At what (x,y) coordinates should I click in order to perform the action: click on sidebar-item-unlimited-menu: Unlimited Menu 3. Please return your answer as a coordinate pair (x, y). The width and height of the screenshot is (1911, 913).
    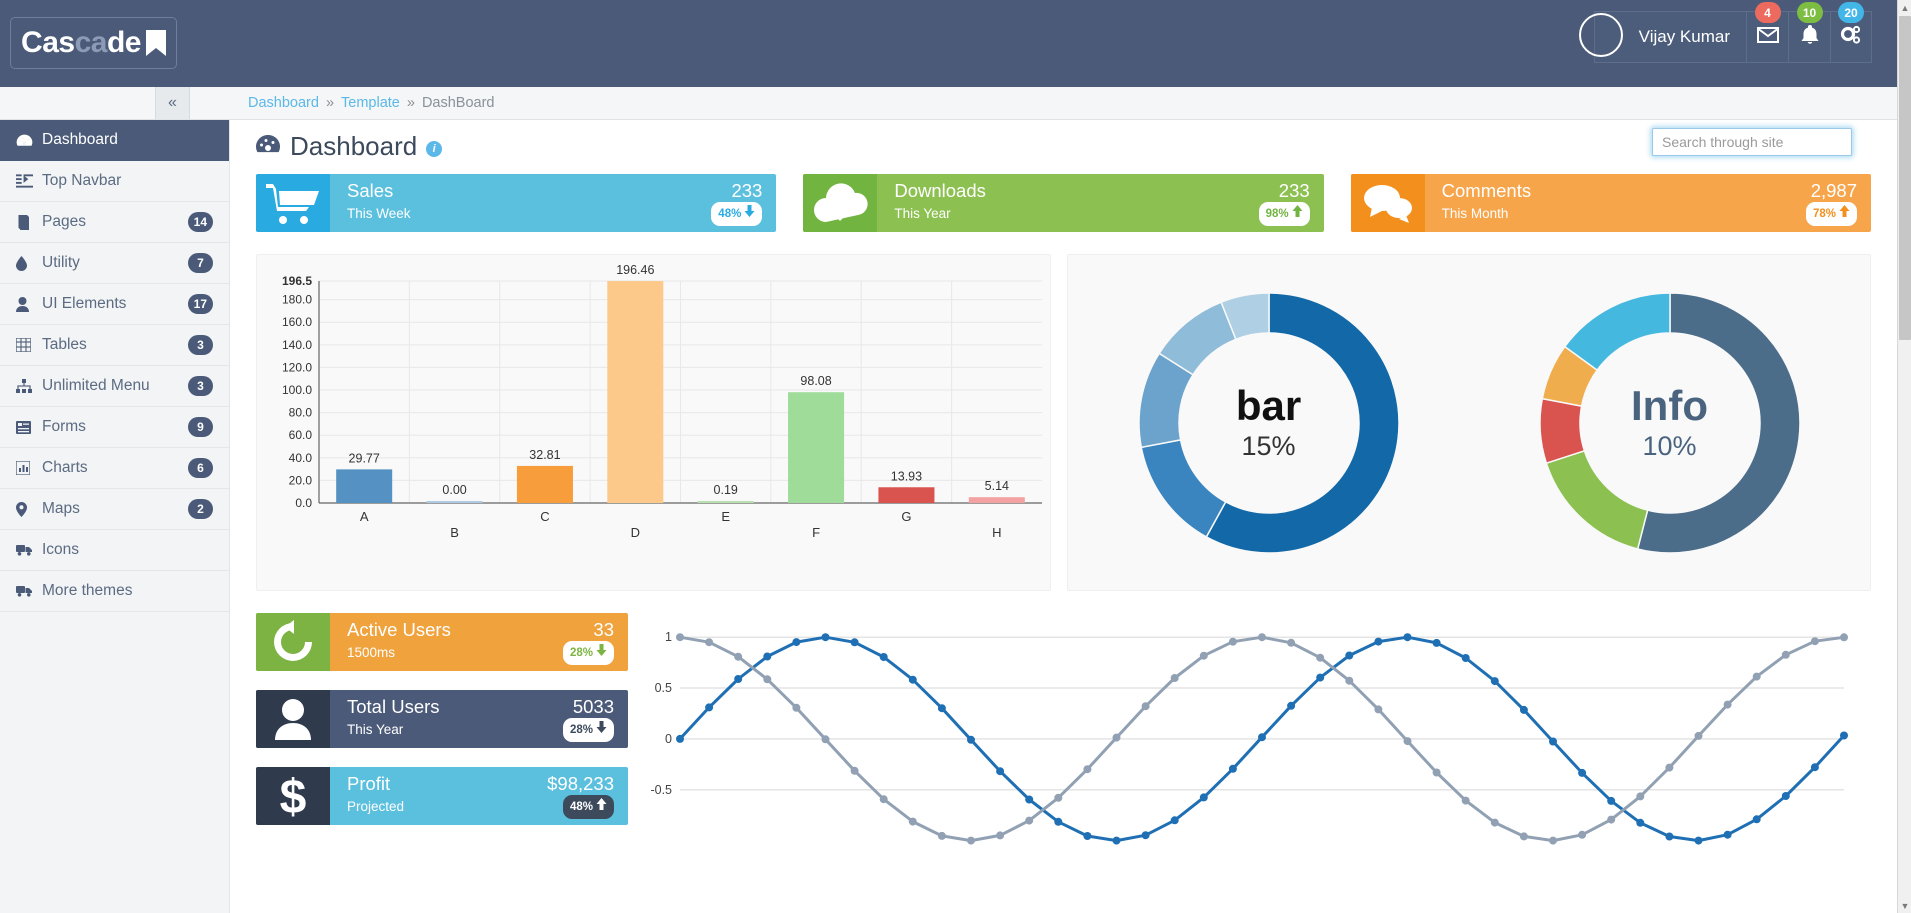
    Looking at the image, I should click on (114, 386).